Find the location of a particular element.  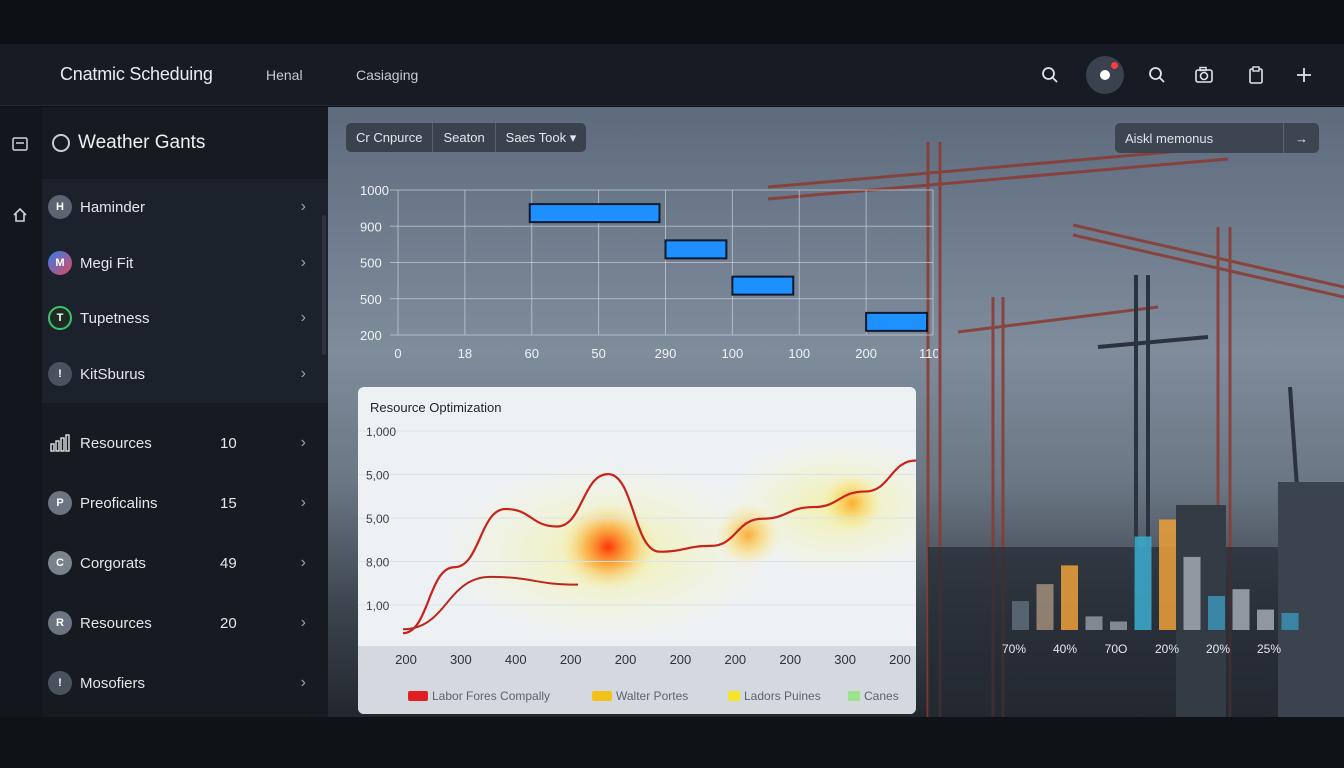

y-tick-label: 500 is located at coordinates (371, 263).